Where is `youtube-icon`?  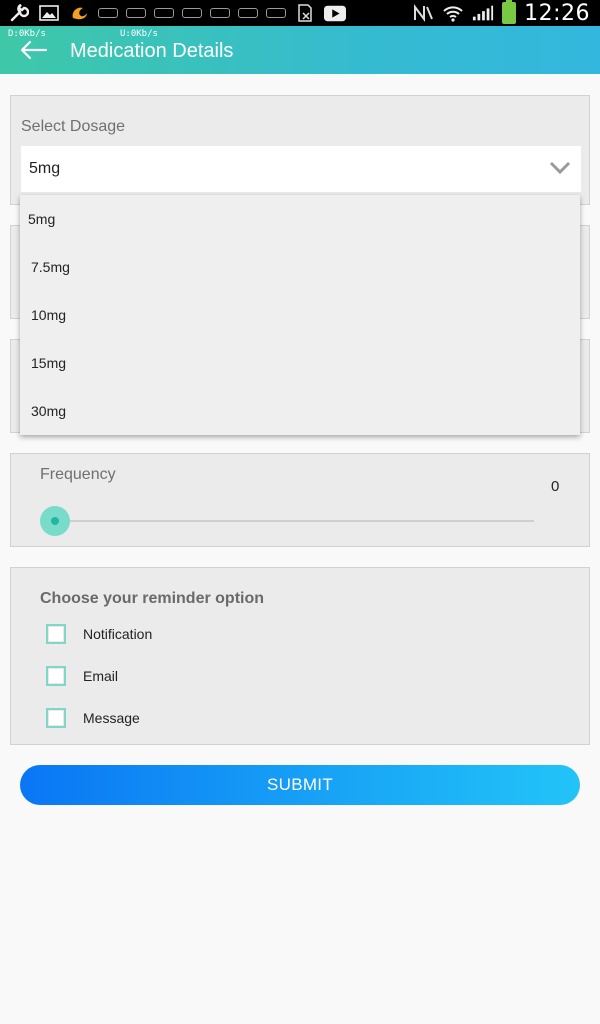
youtube-icon is located at coordinates (335, 13).